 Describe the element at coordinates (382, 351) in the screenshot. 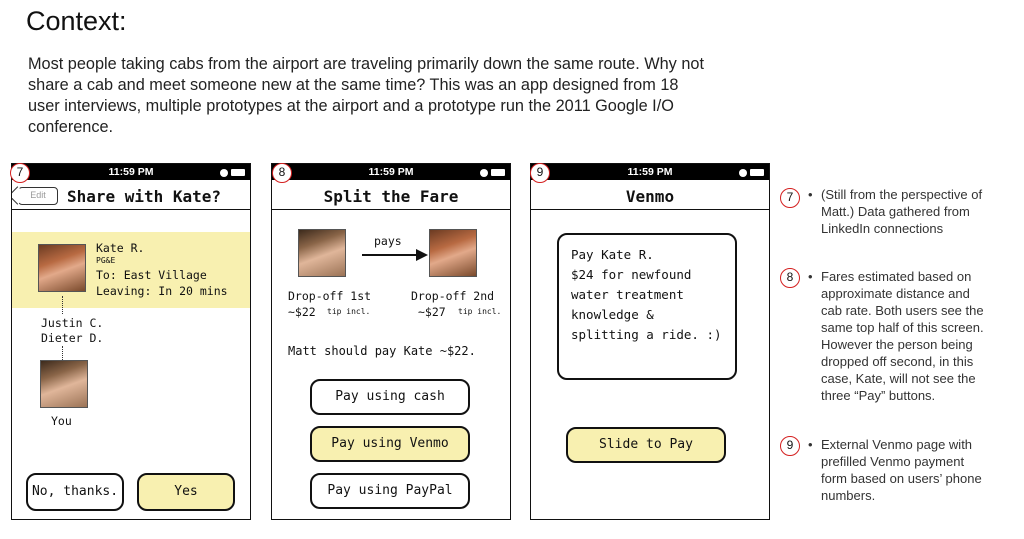

I see `fare-summary: Matt should pay Kate ~$22.` at that location.